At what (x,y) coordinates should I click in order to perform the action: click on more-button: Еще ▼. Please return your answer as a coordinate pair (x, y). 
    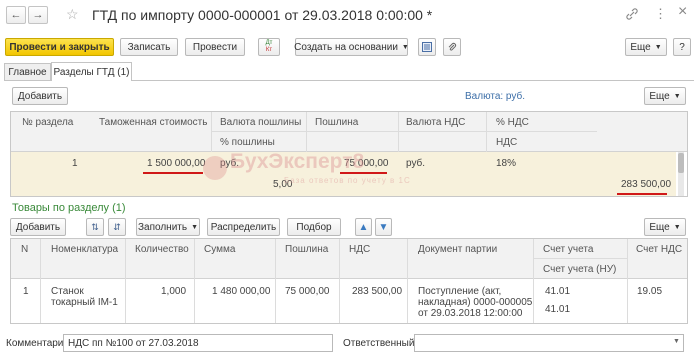
    Looking at the image, I should click on (646, 47).